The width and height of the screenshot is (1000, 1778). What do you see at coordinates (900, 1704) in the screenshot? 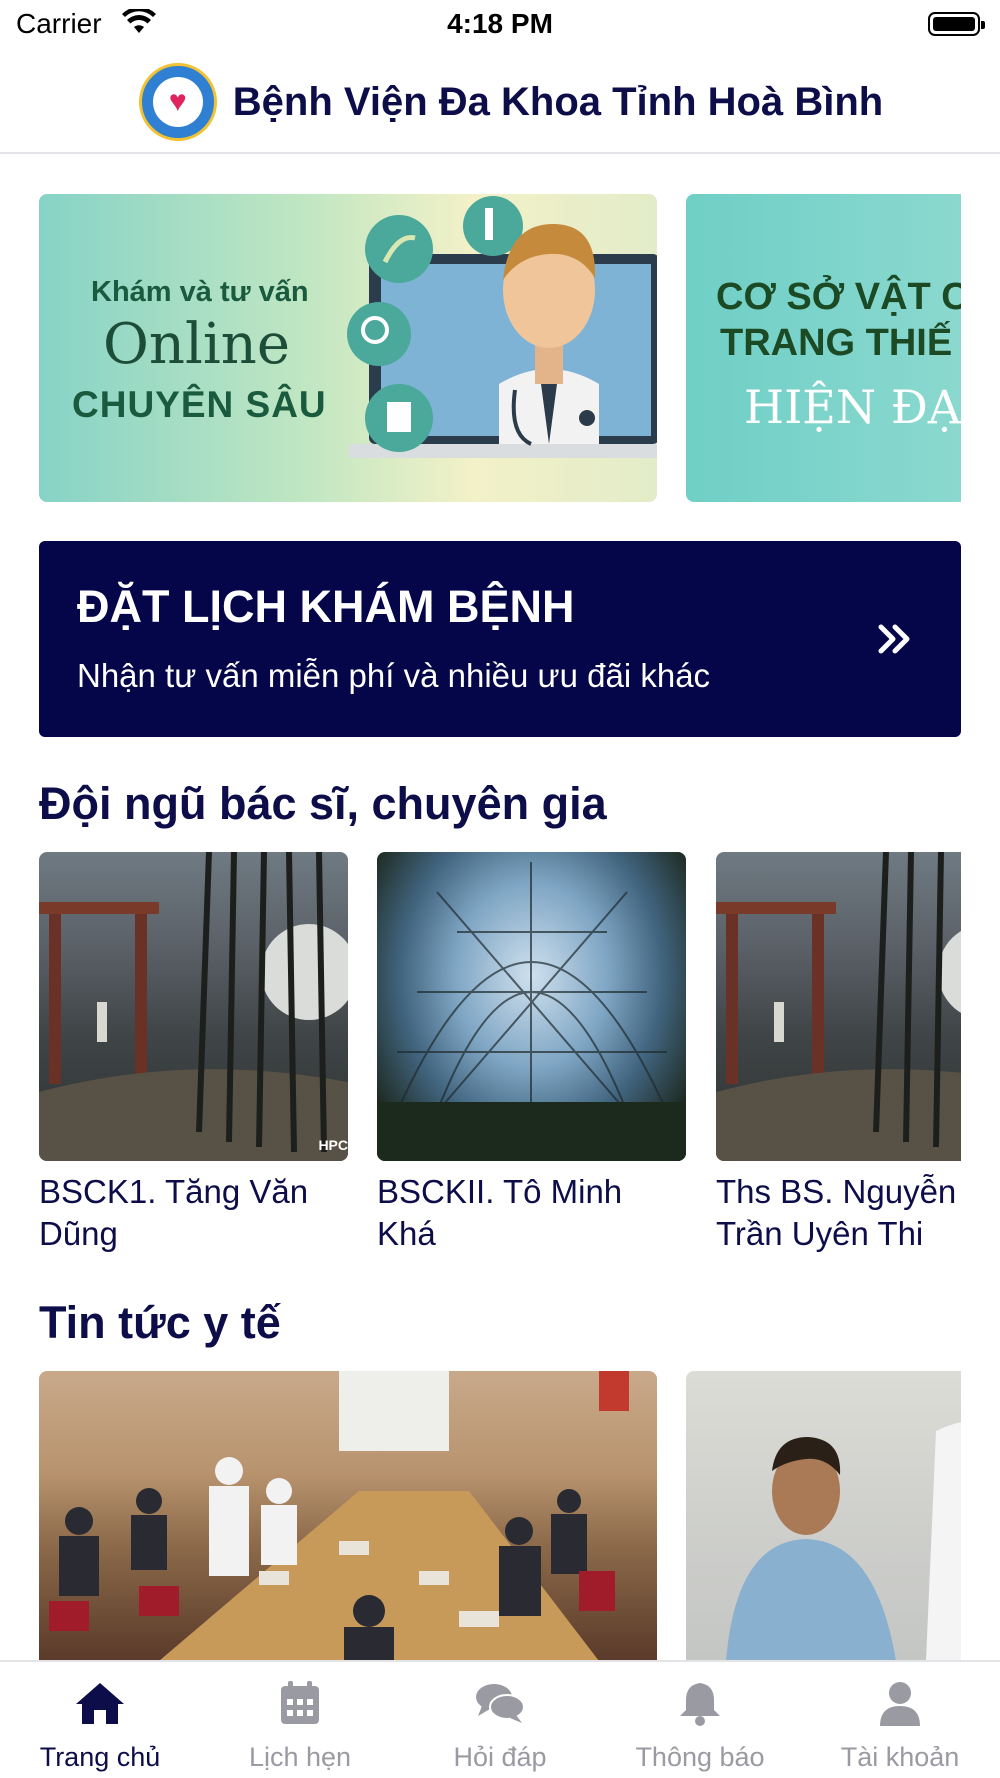
I see `user-icon` at bounding box center [900, 1704].